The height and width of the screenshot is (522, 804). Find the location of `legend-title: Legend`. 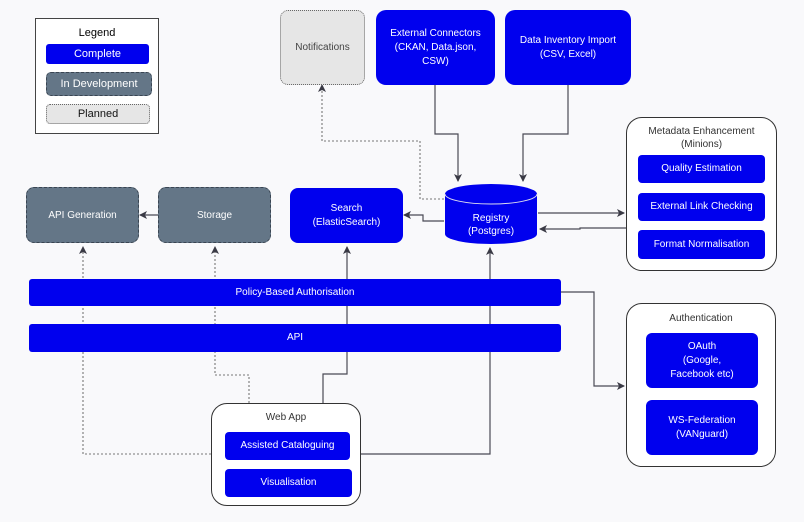

legend-title: Legend is located at coordinates (97, 33).